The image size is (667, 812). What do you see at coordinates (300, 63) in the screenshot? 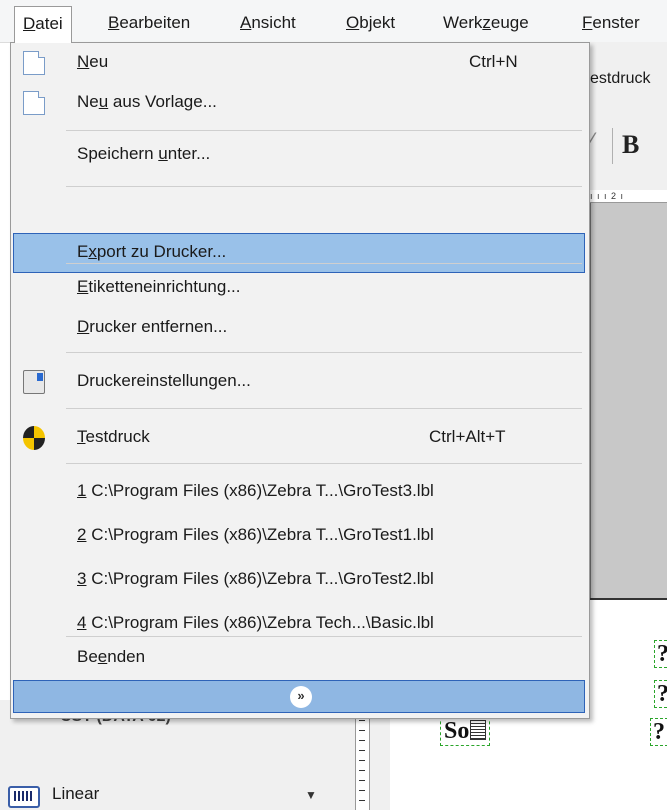
I see `menu-item-neu: Neu Ctrl+N` at bounding box center [300, 63].